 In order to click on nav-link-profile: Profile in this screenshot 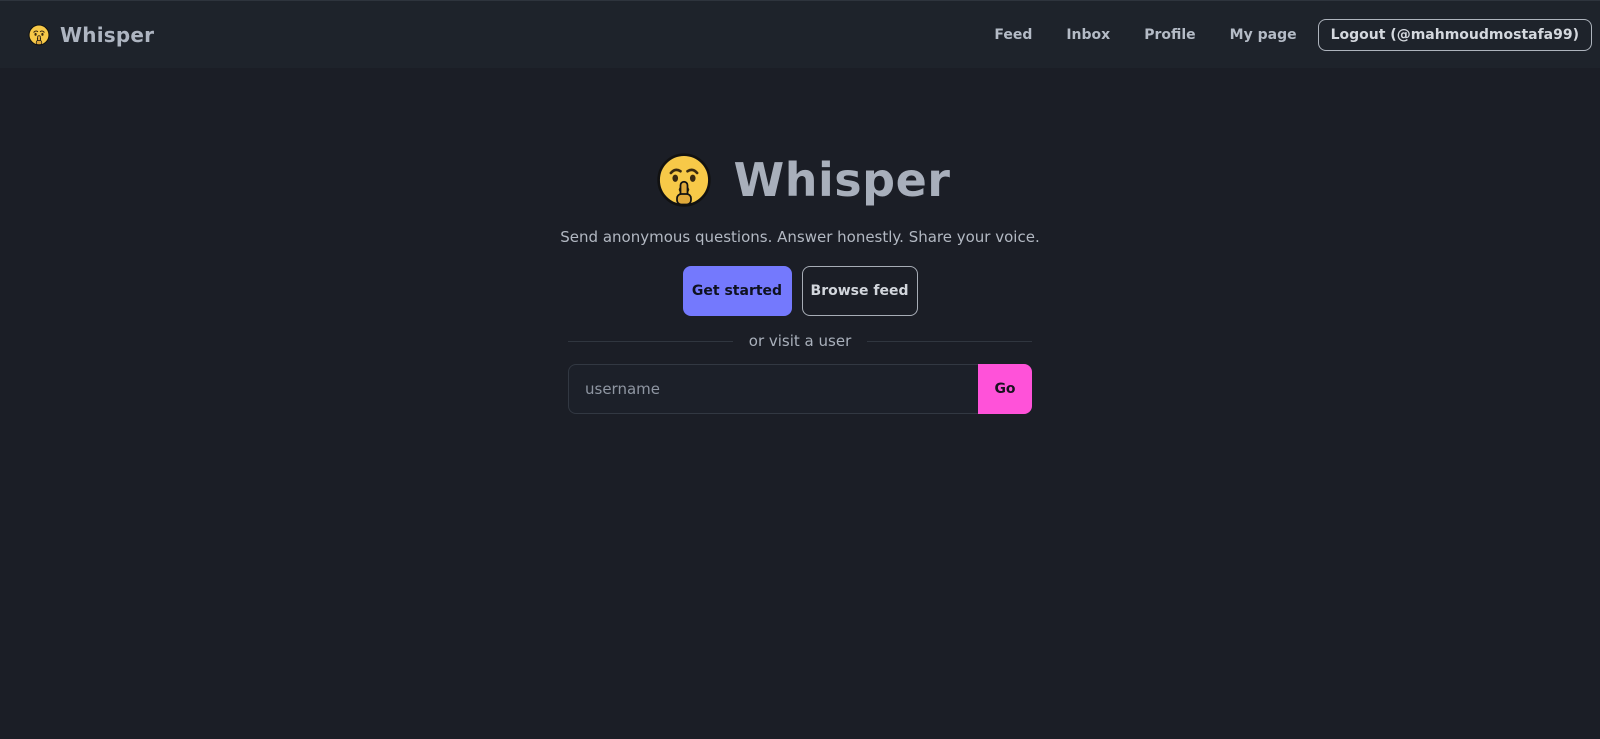, I will do `click(1169, 35)`.